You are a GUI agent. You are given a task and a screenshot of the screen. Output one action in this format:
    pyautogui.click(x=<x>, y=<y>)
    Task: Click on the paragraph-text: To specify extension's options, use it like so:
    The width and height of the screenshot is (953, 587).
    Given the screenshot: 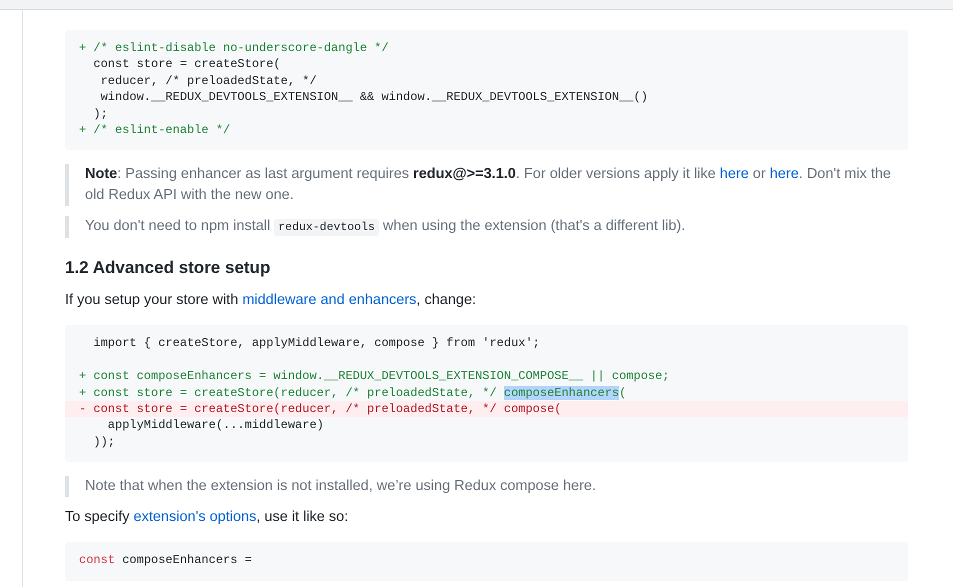 What is the action you would take?
    pyautogui.click(x=207, y=518)
    